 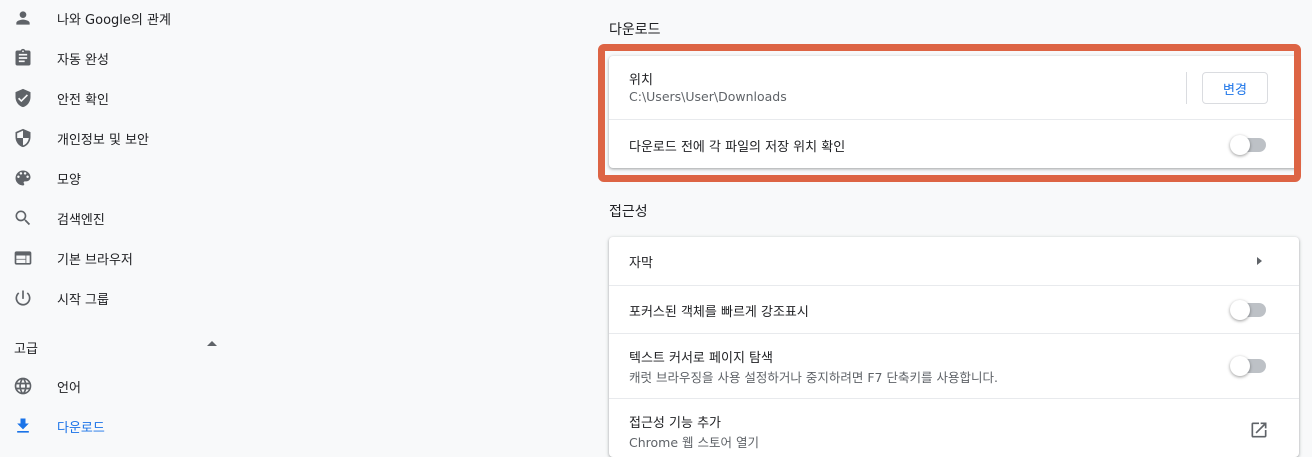 What do you see at coordinates (115, 346) in the screenshot?
I see `advanced-toggle: 고급` at bounding box center [115, 346].